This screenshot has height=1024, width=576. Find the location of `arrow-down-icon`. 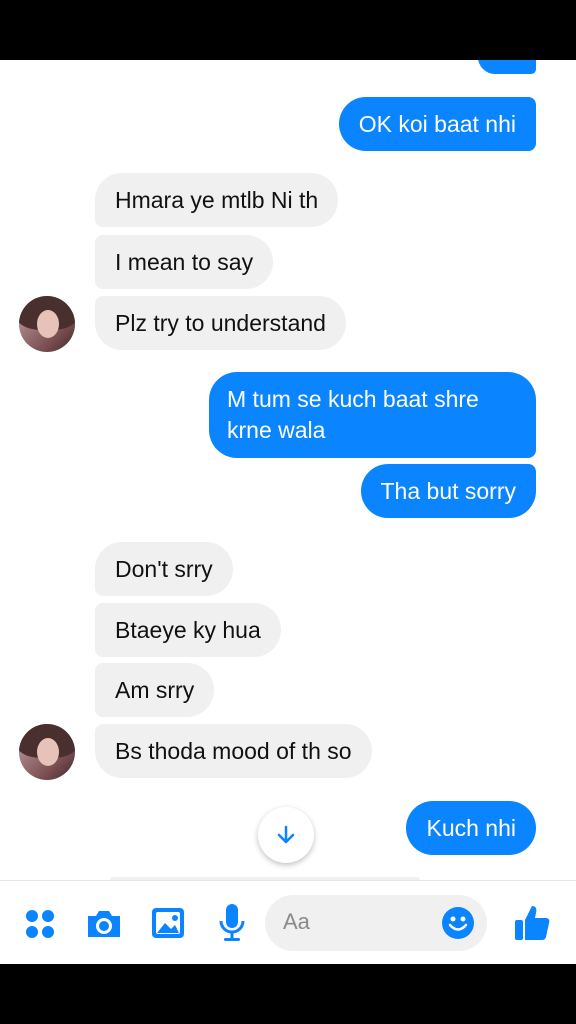

arrow-down-icon is located at coordinates (286, 834).